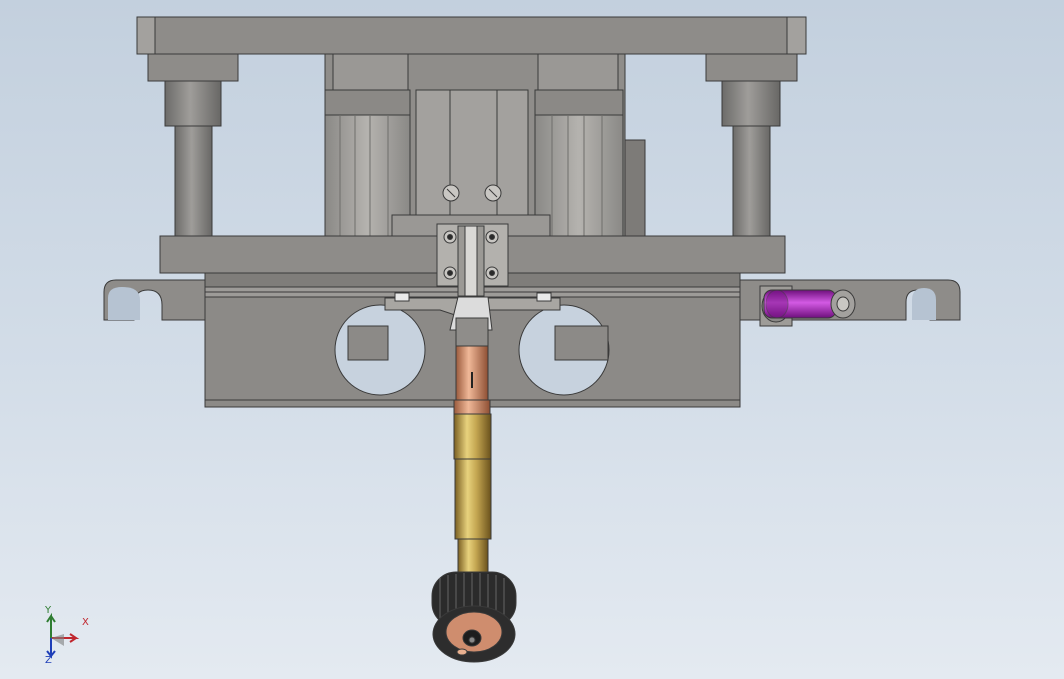 The height and width of the screenshot is (679, 1064). Describe the element at coordinates (48, 660) in the screenshot. I see `z-axis-label: Z` at that location.